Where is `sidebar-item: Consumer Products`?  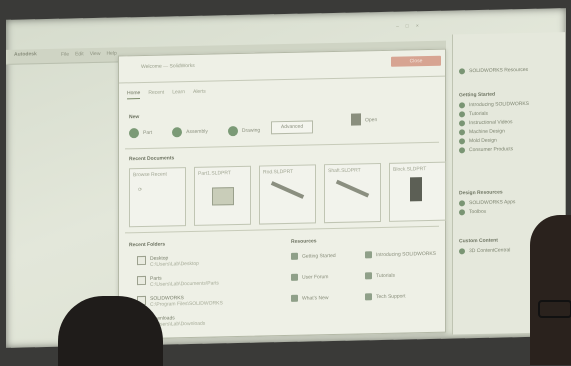
sidebar-item: Consumer Products is located at coordinates (494, 150).